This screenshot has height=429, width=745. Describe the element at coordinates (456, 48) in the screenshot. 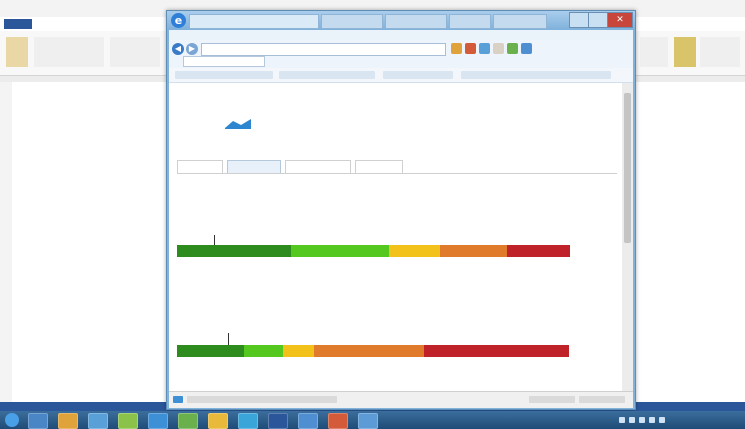

I see `home-icon` at that location.